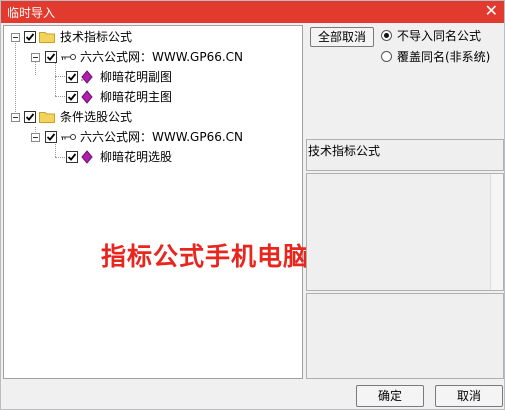  What do you see at coordinates (136, 77) in the screenshot?
I see `formula-label: 柳暗花明副图` at bounding box center [136, 77].